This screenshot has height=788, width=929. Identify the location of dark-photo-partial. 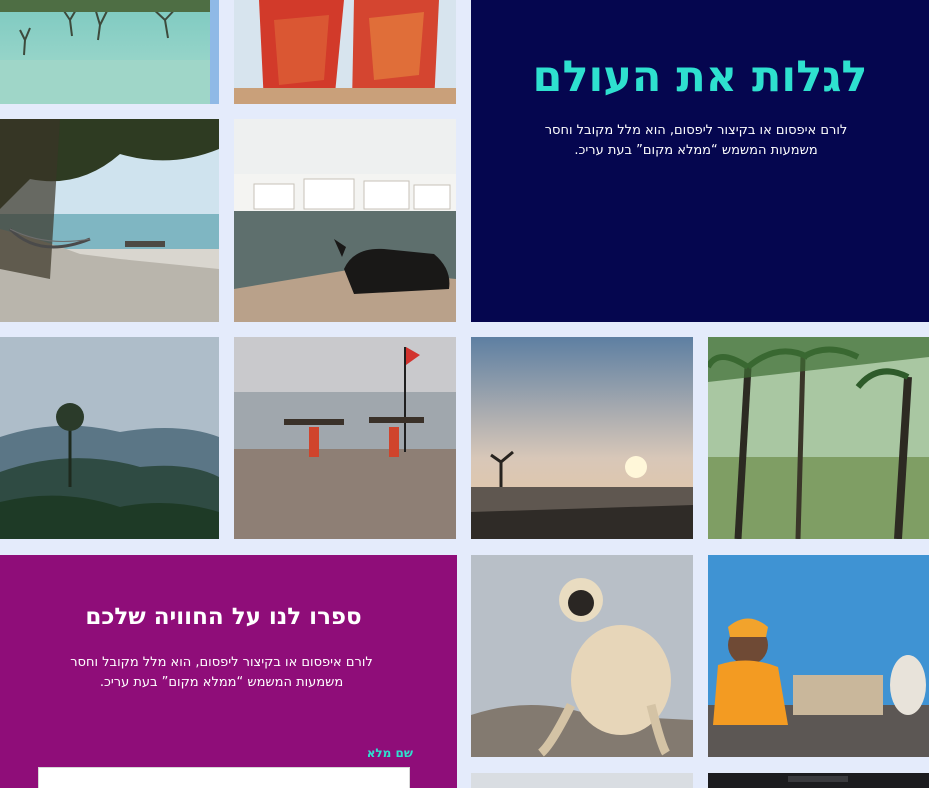
(818, 780).